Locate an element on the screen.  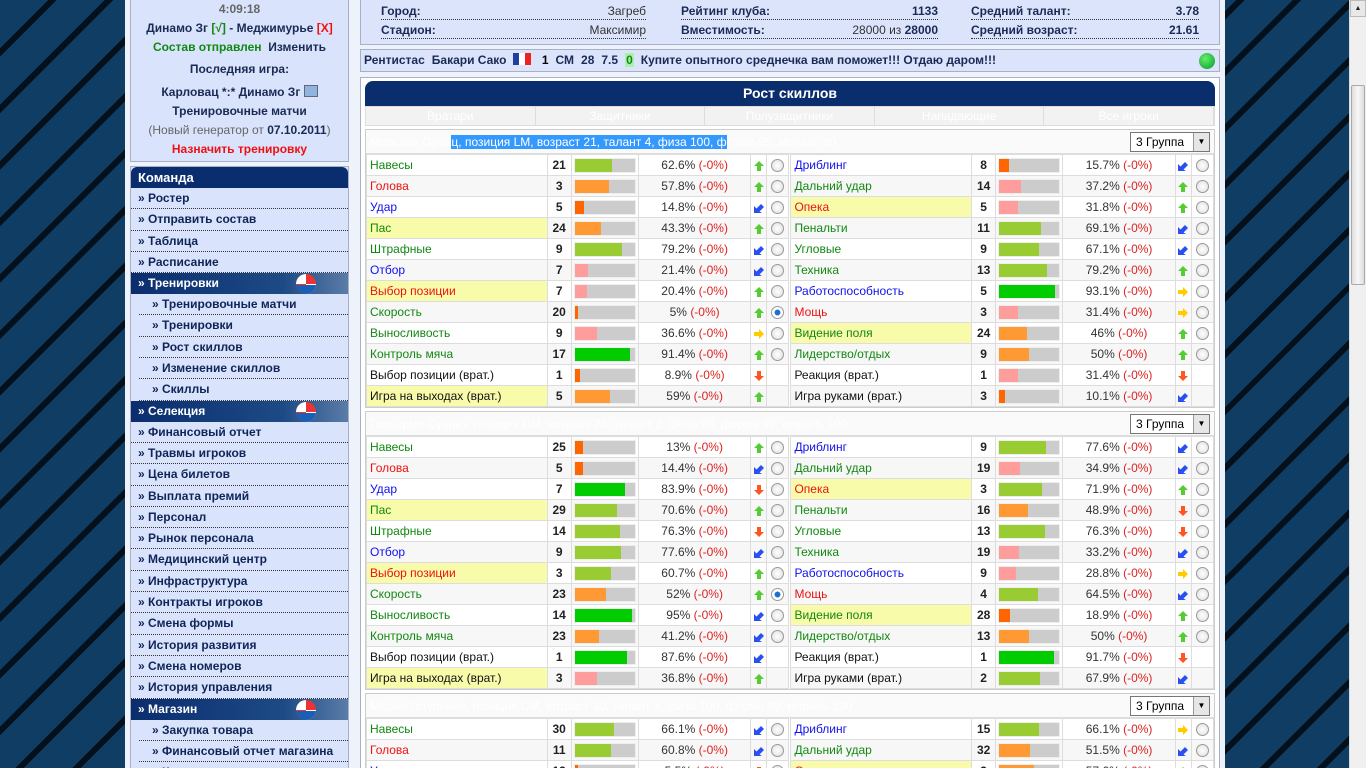
menu-item: » История управления is located at coordinates (239, 688).